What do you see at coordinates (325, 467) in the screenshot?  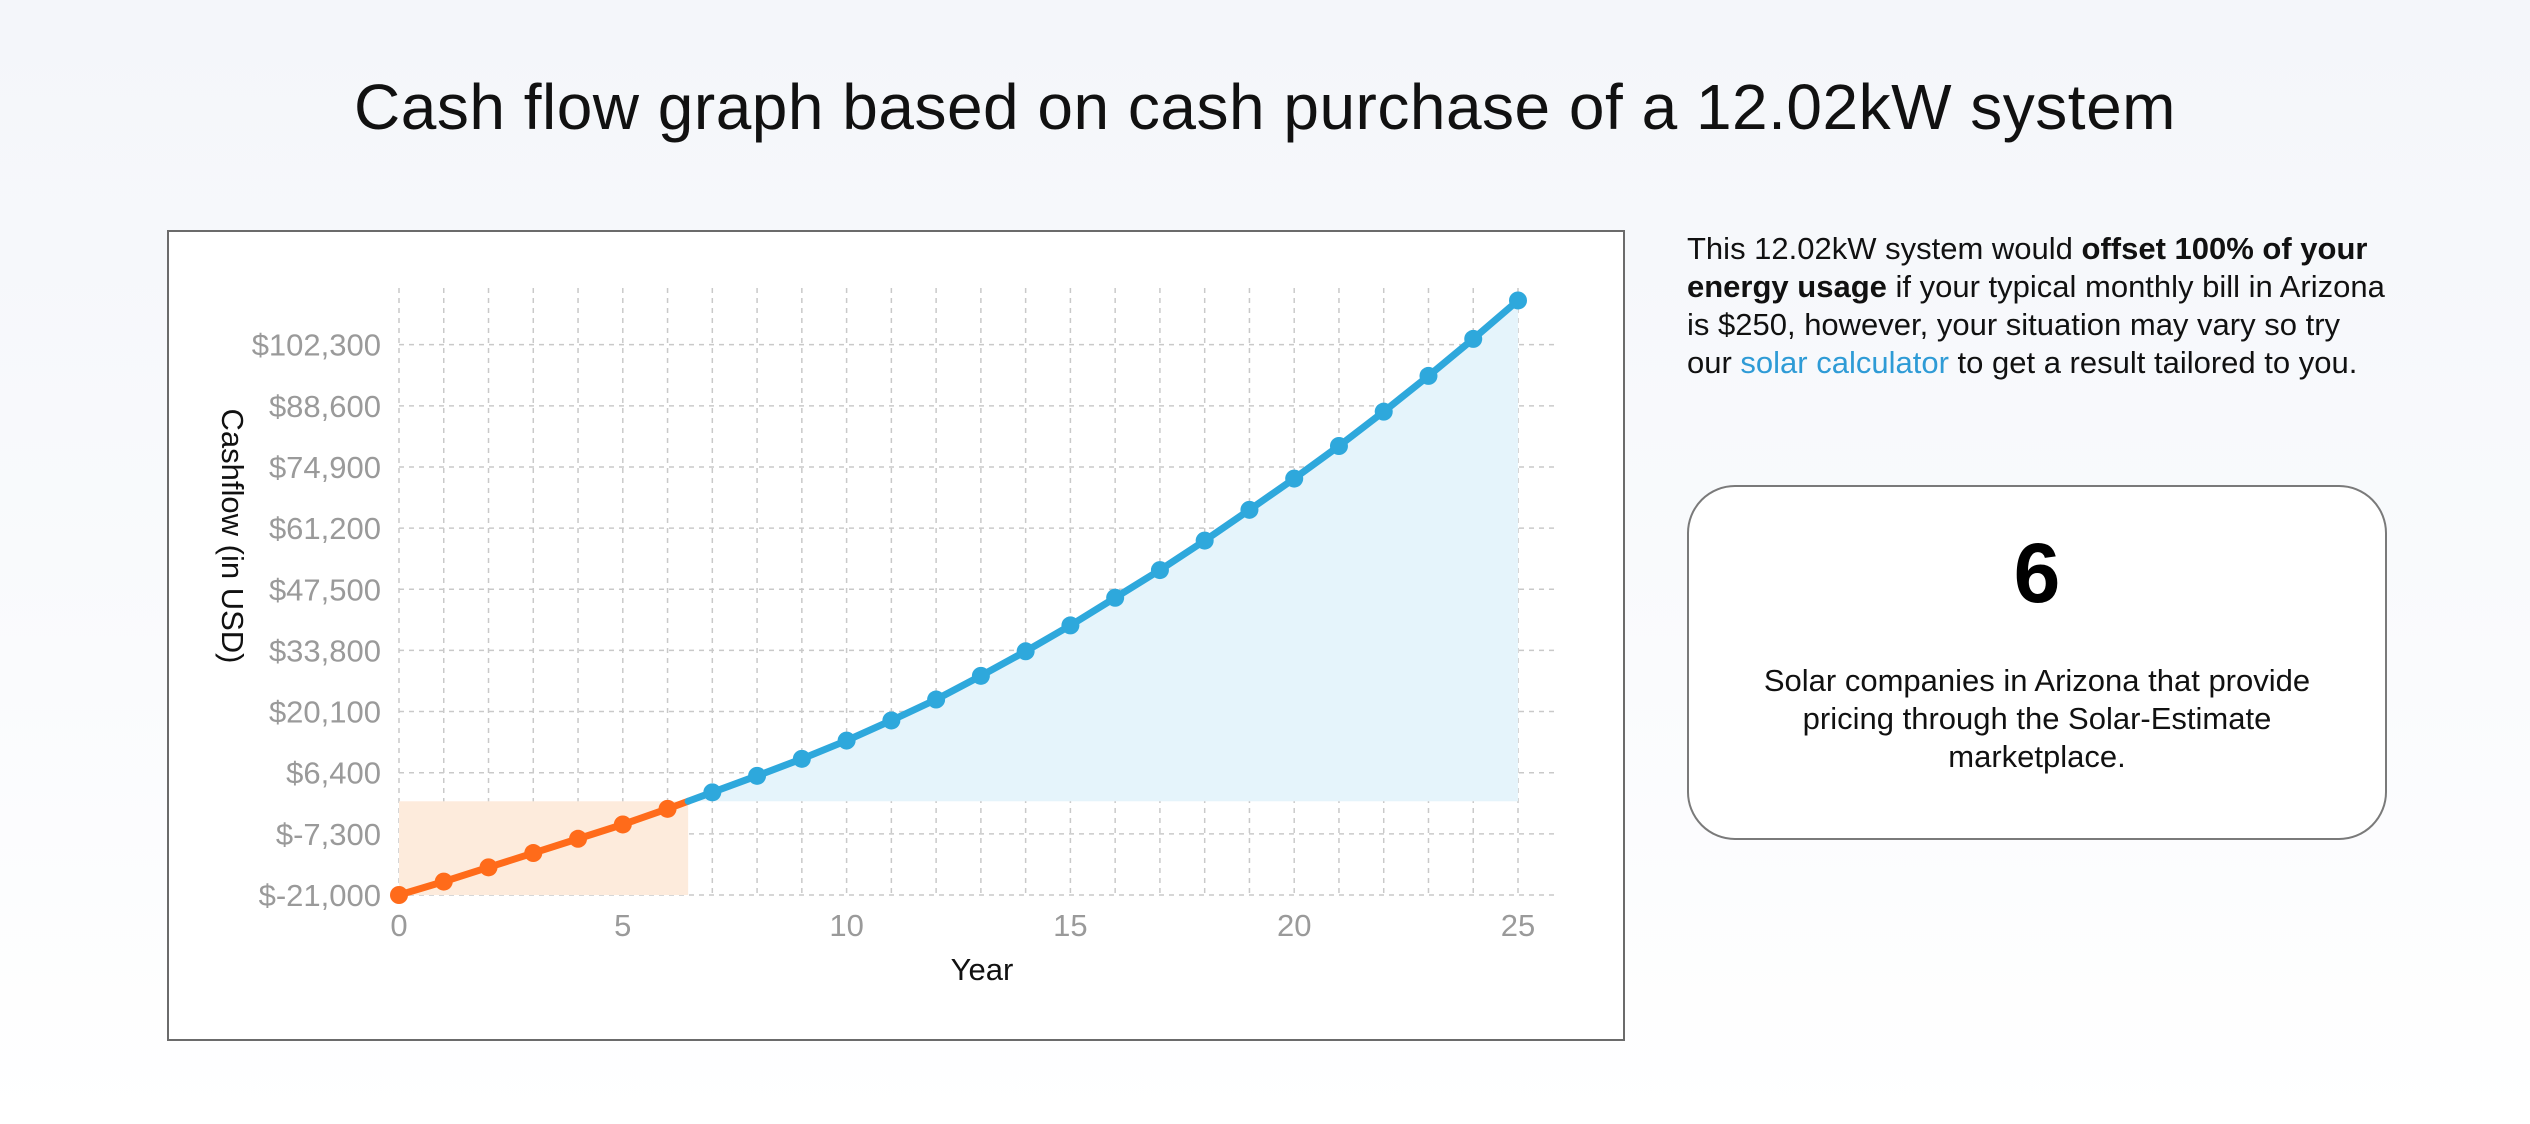 I see `y-tick-label: $74,900` at bounding box center [325, 467].